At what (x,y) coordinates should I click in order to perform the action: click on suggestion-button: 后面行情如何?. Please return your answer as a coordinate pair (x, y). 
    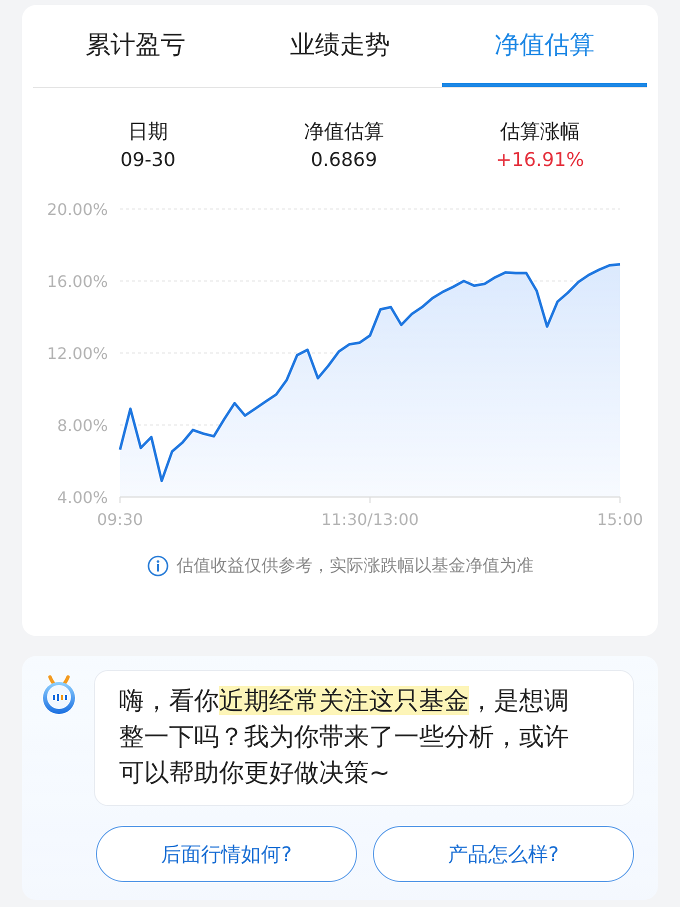
    Looking at the image, I should click on (226, 854).